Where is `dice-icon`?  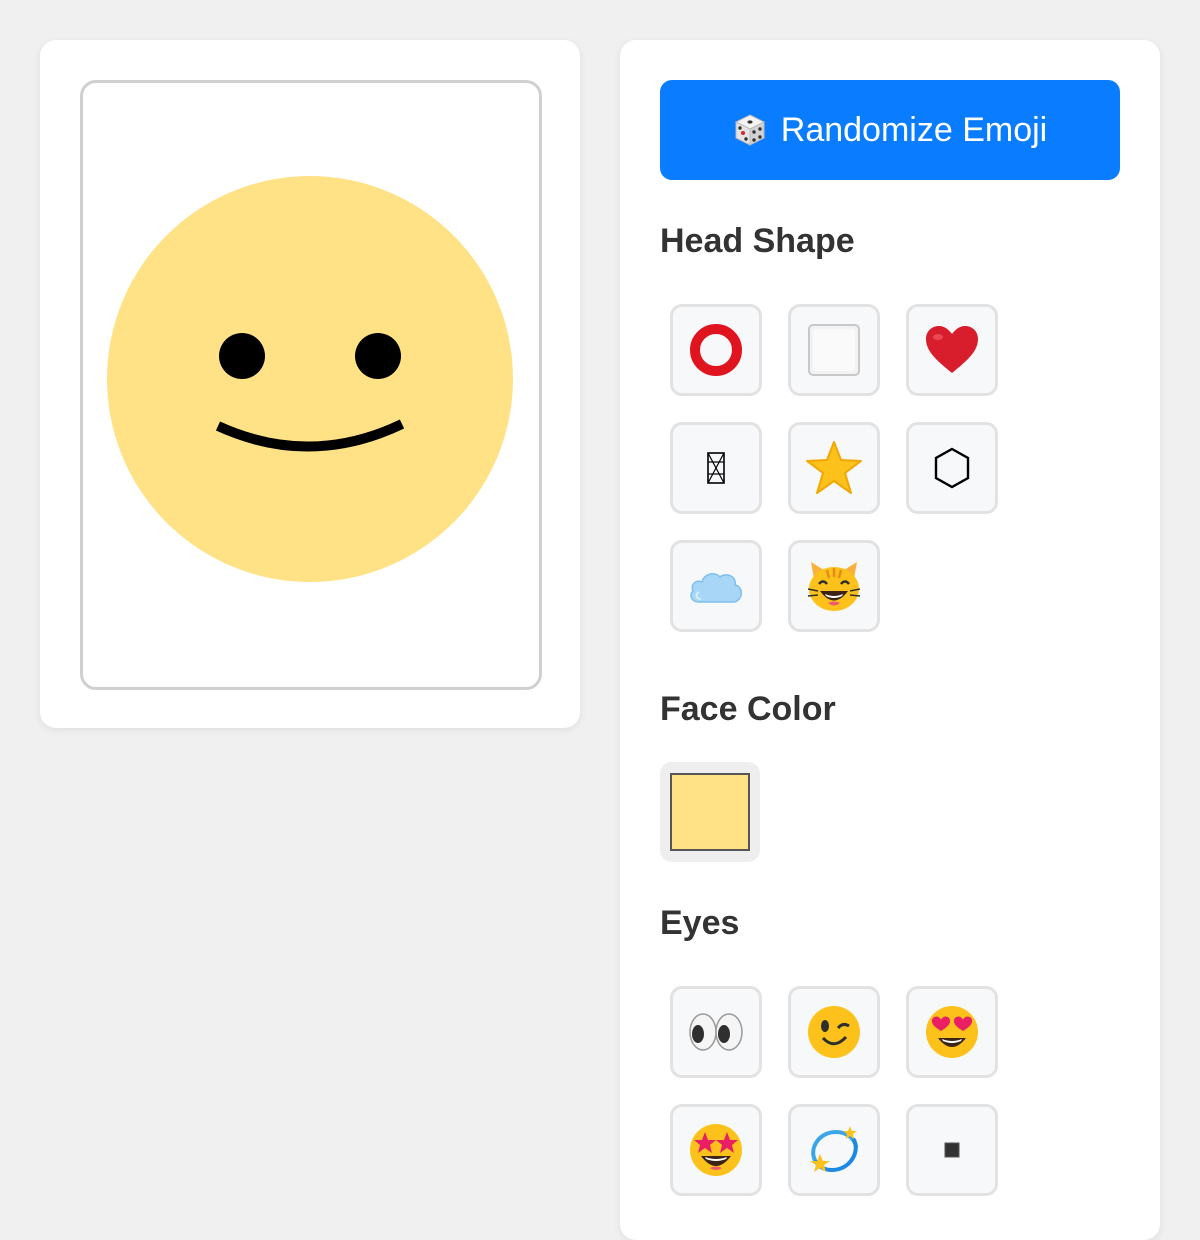
dice-icon is located at coordinates (749, 130).